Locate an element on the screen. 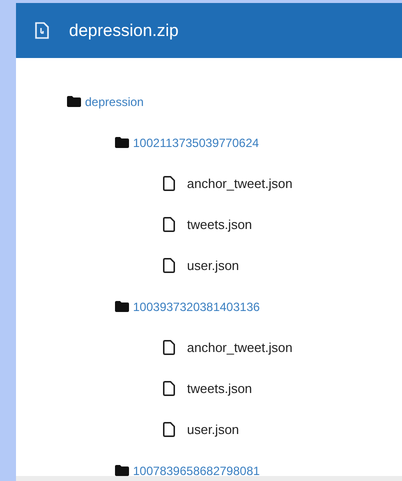 This screenshot has height=481, width=402. folder-link: 1003937320381403136 is located at coordinates (196, 307).